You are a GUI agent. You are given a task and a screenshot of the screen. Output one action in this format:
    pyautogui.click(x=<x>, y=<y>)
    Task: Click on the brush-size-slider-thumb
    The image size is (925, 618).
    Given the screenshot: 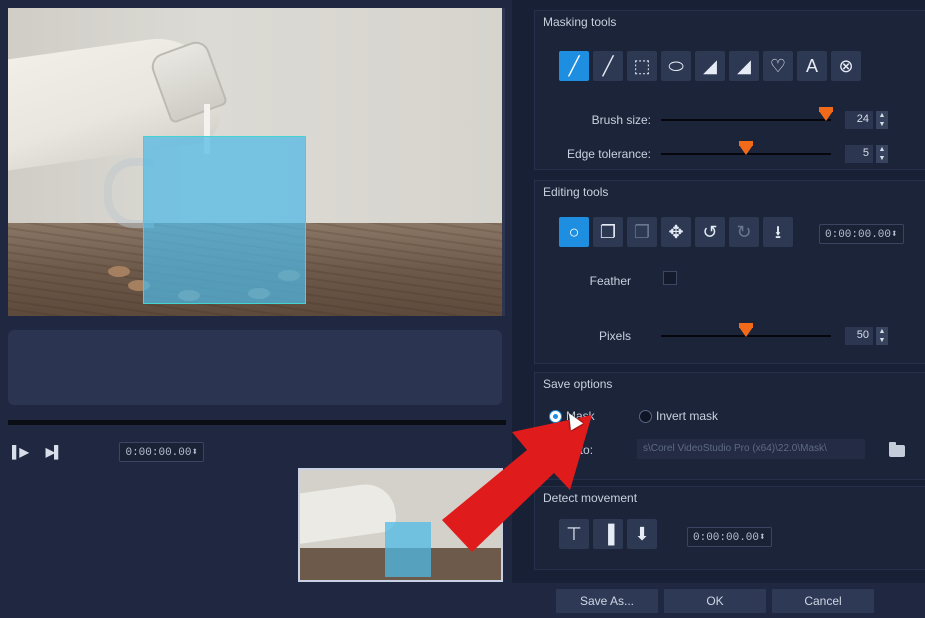 What is the action you would take?
    pyautogui.click(x=825, y=114)
    